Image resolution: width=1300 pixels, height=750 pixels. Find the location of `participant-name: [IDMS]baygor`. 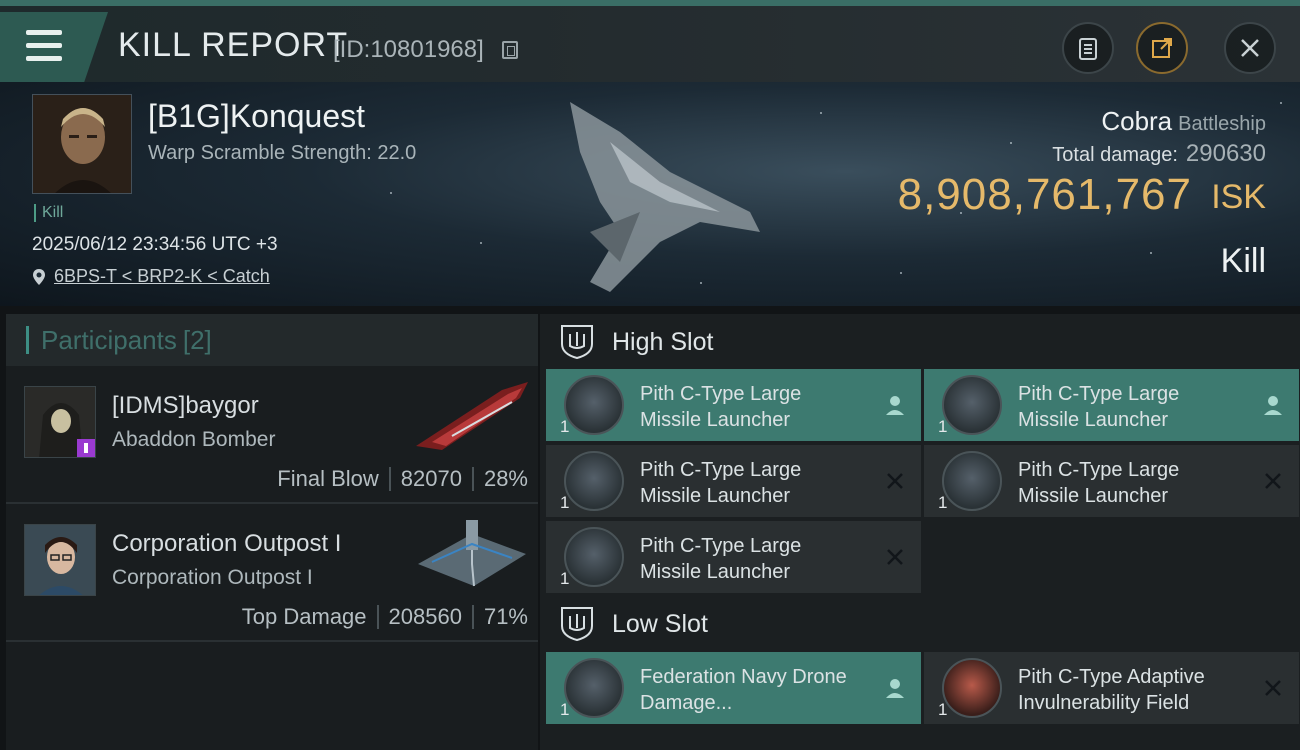

participant-name: [IDMS]baygor is located at coordinates (185, 406).